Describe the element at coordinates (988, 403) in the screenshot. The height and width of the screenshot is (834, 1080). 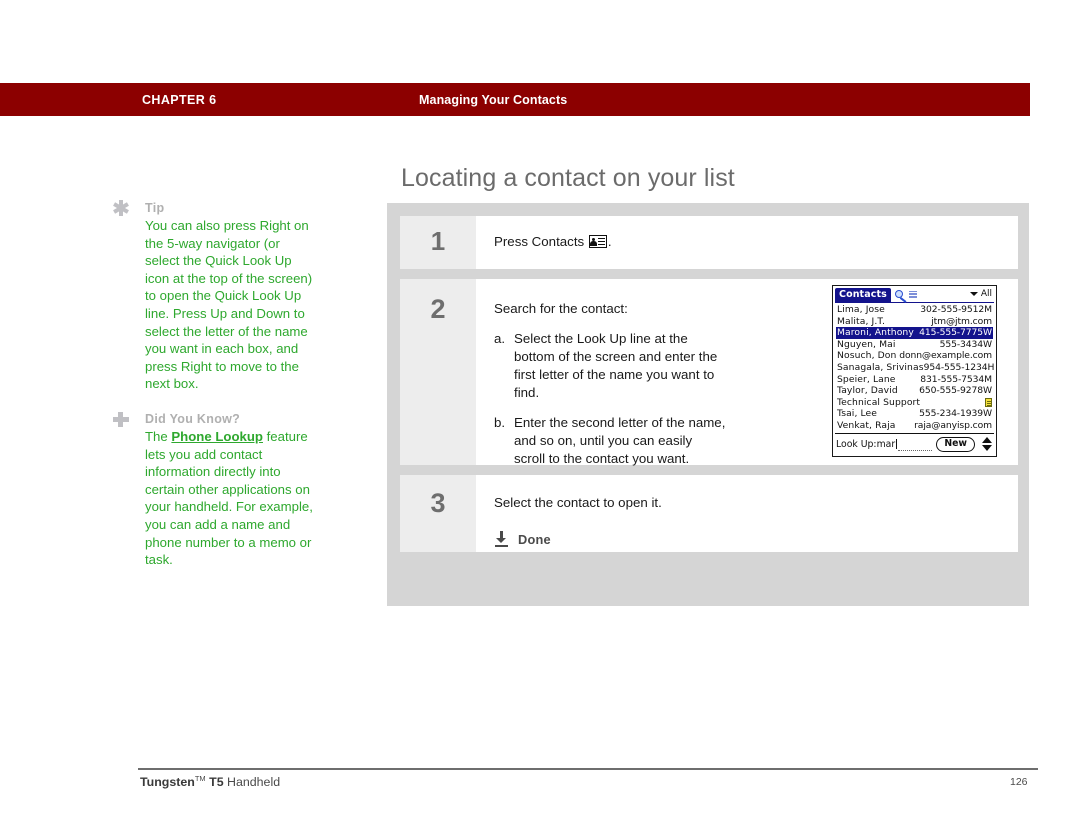
I see `note-icon` at that location.